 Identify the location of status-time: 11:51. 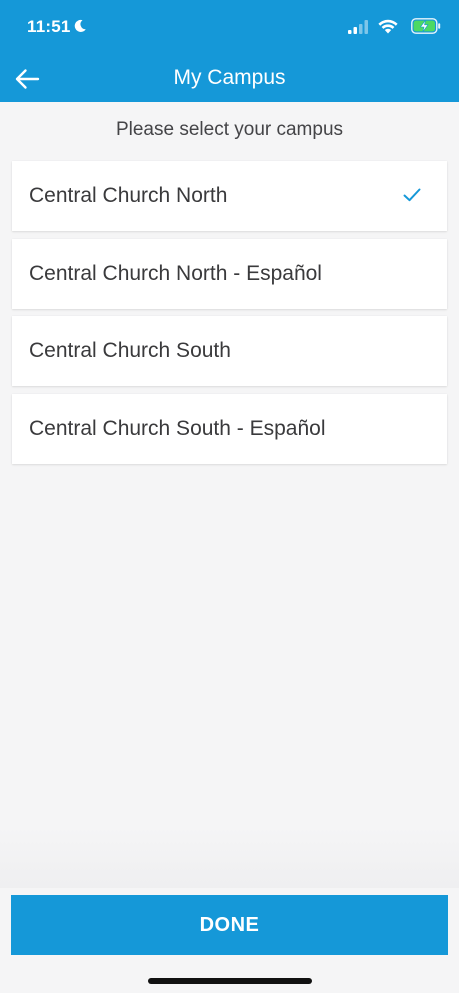
(49, 26).